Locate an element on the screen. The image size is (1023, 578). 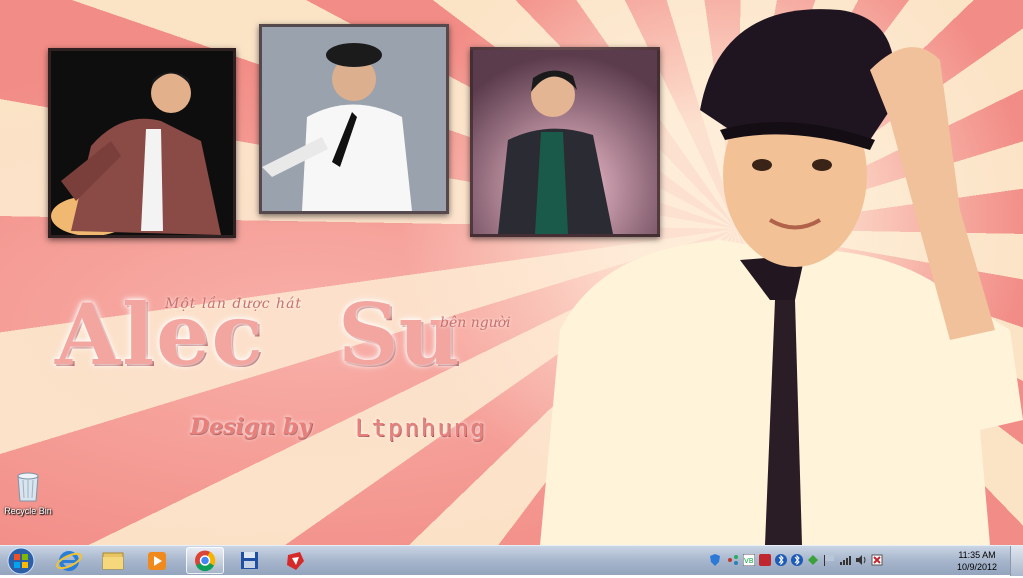
network-share-icon is located at coordinates (733, 560).